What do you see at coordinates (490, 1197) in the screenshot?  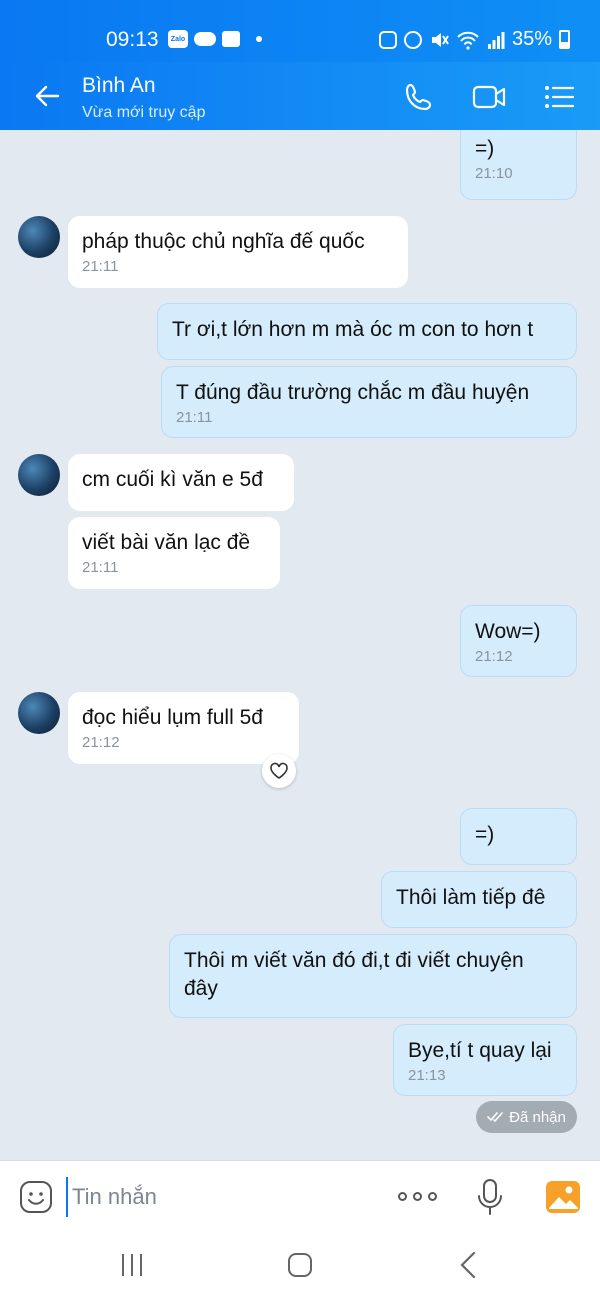 I see `microphone-icon` at bounding box center [490, 1197].